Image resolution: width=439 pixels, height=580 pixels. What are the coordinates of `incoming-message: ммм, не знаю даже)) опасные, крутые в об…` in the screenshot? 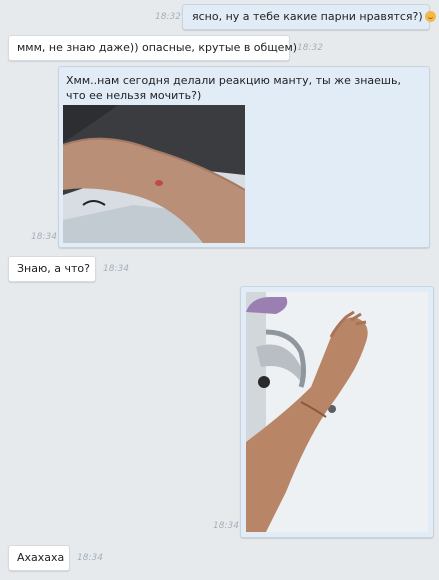 It's located at (152, 48).